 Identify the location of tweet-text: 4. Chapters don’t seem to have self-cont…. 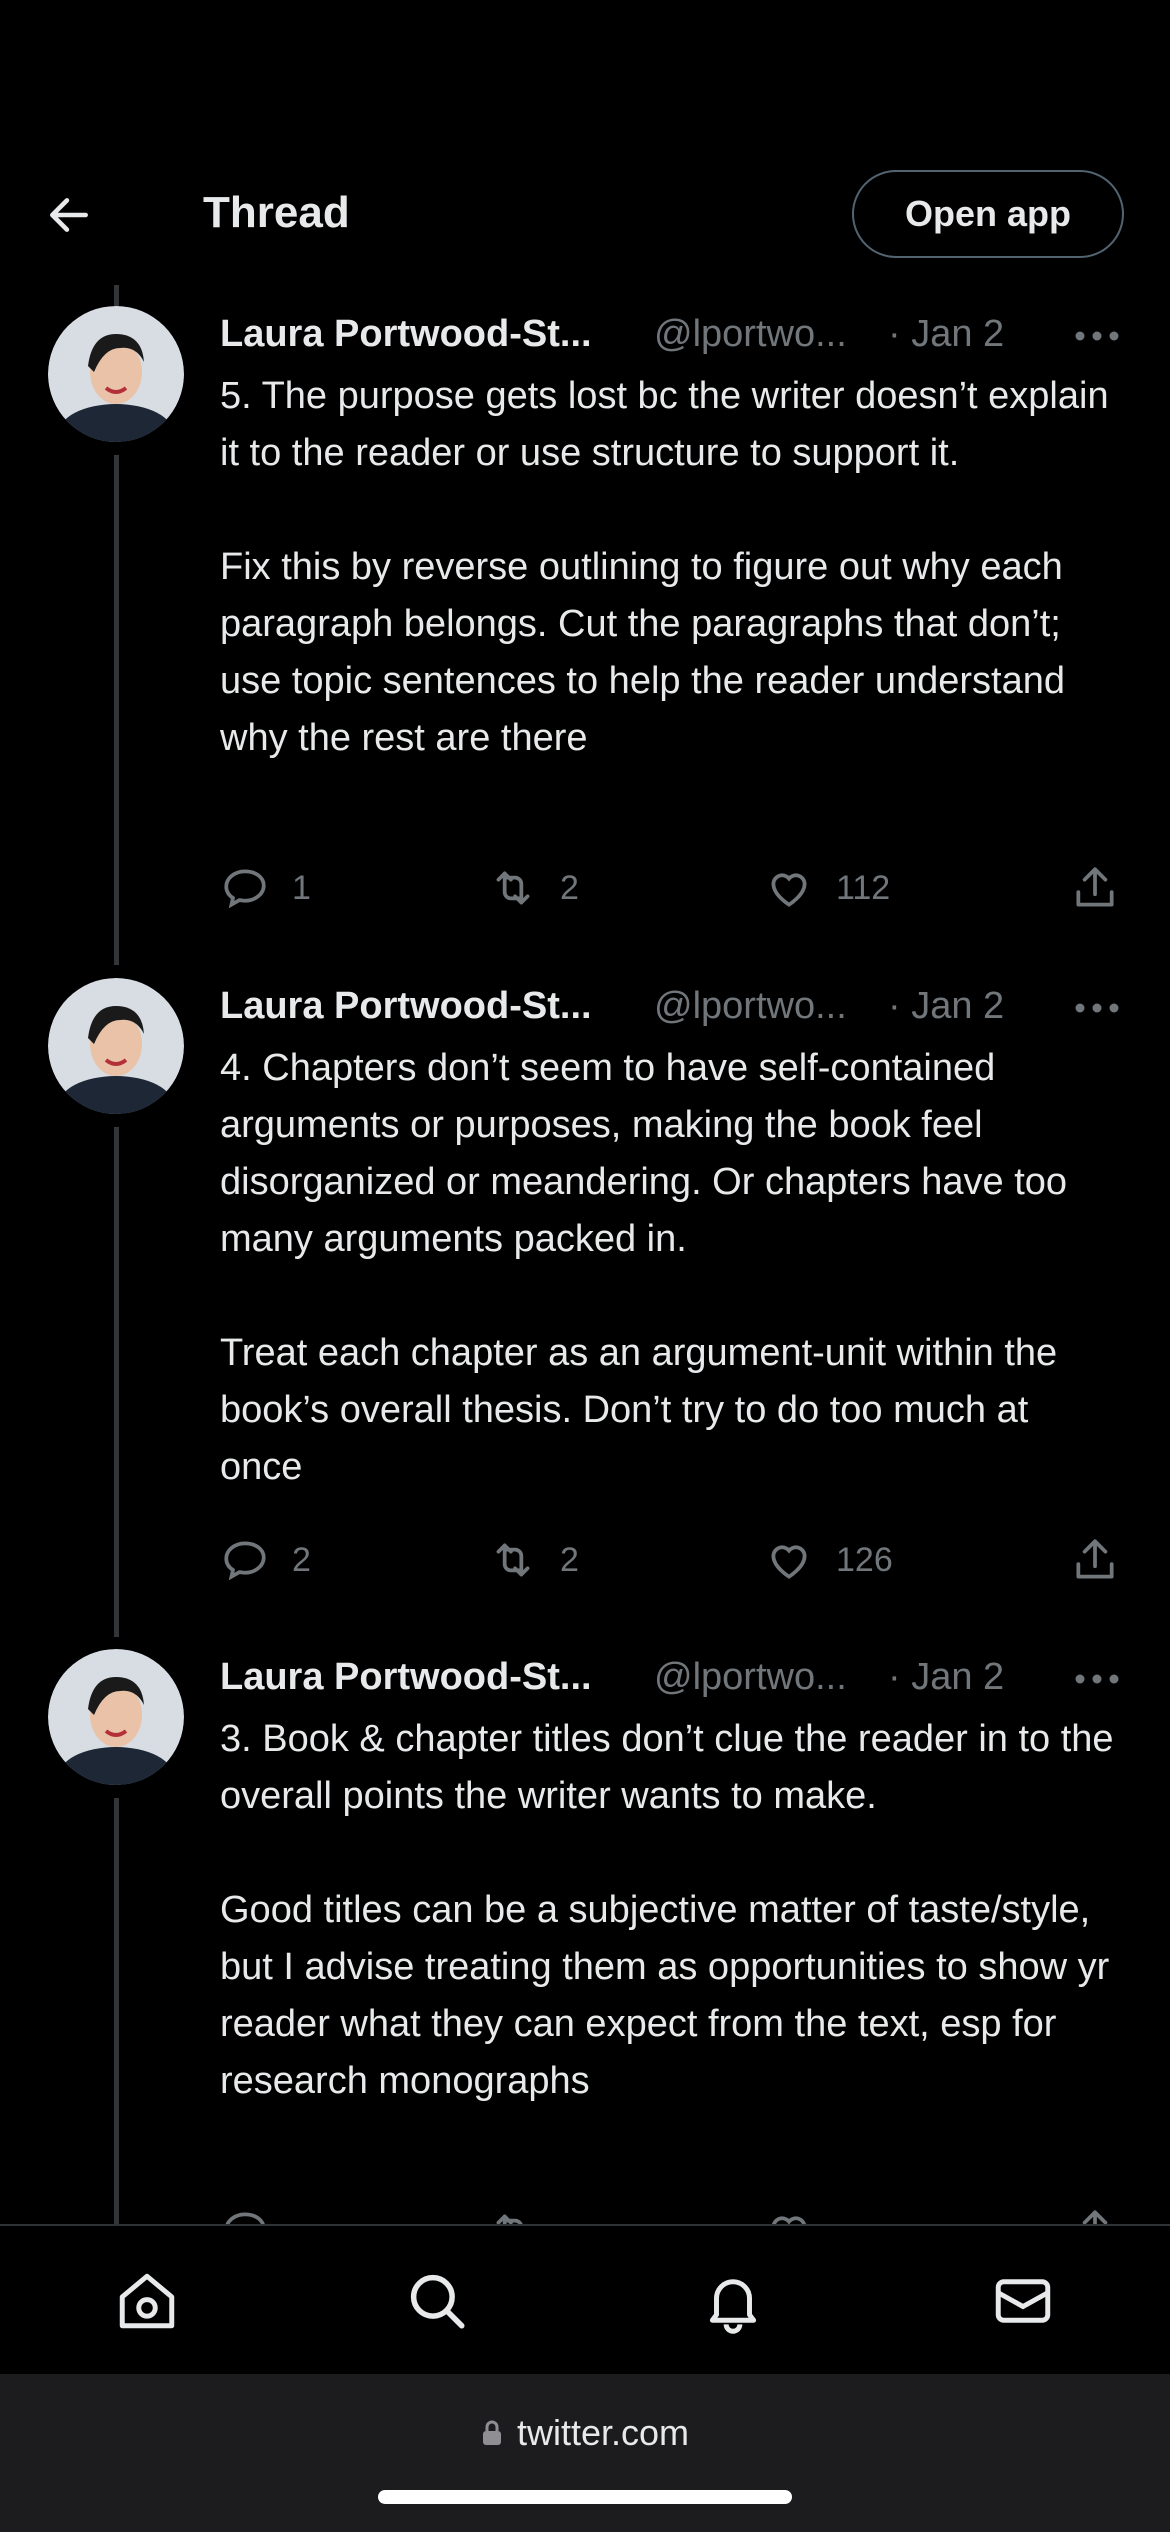
(670, 1268).